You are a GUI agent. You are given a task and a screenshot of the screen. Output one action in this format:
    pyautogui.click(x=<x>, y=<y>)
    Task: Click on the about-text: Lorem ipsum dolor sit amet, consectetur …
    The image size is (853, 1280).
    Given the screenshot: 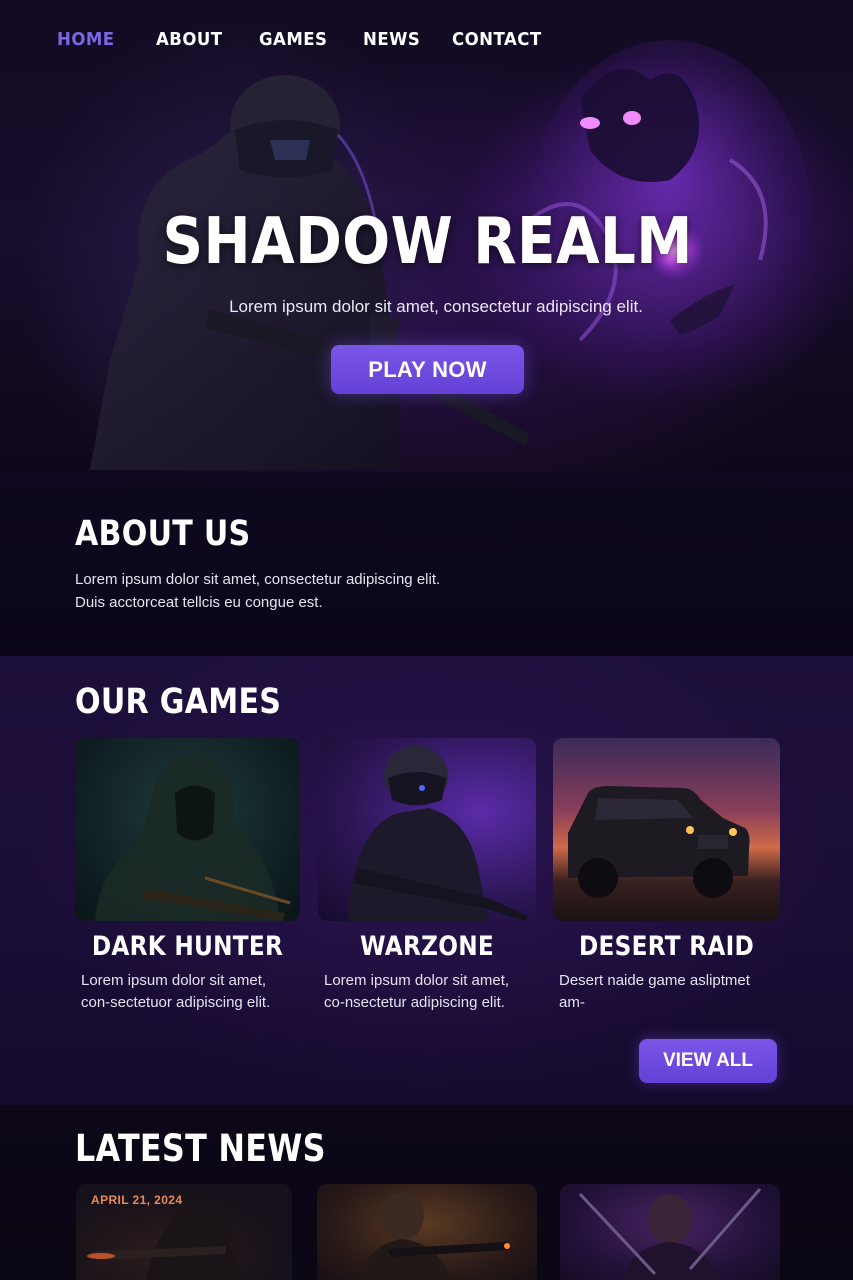 What is the action you would take?
    pyautogui.click(x=325, y=591)
    